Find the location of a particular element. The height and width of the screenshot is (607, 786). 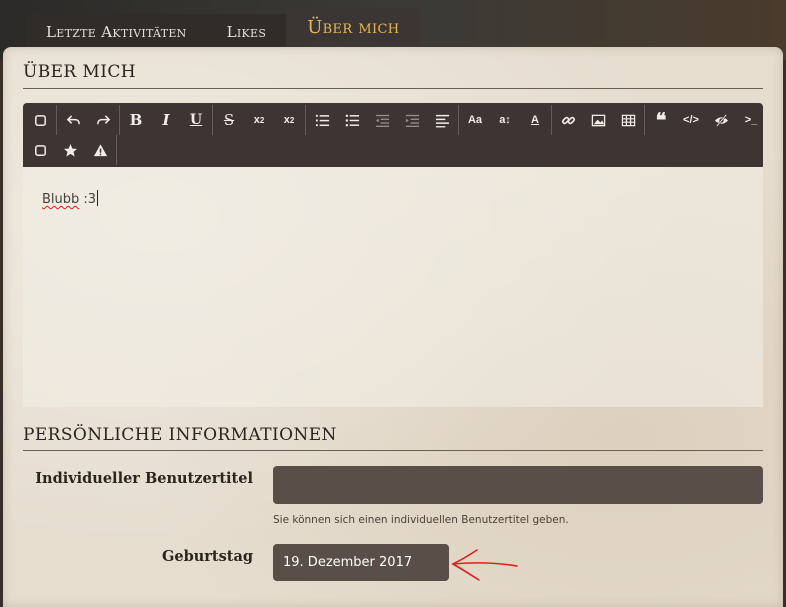

editor-toolbar: B I U S x2 x2 Aa a↕ A ❝ </> >_ is located at coordinates (393, 135).